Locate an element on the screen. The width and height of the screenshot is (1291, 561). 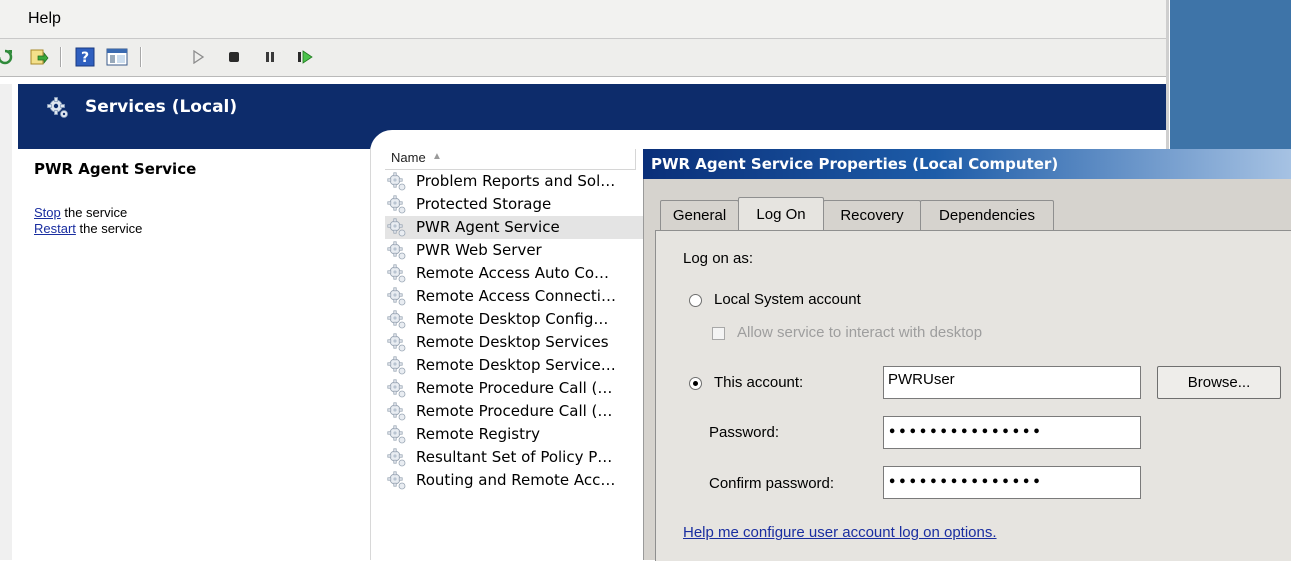
password-field: ••••••••••••••• is located at coordinates (1012, 432).